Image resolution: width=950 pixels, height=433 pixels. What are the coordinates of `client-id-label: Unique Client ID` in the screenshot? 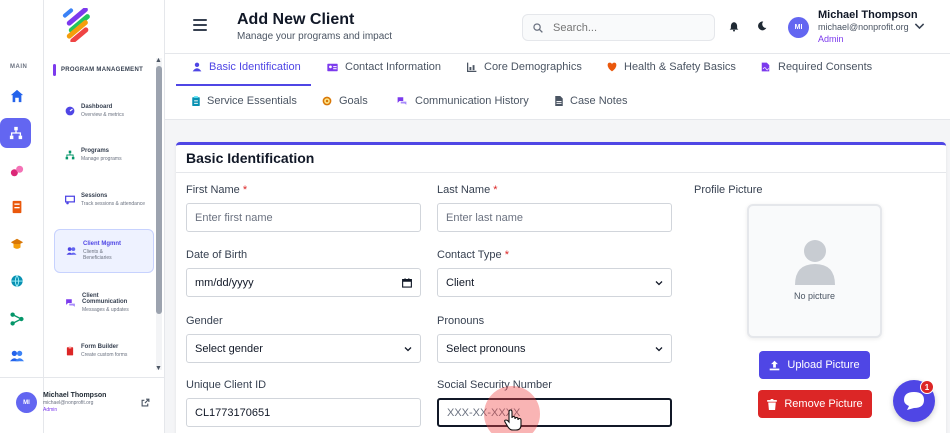 It's located at (226, 385).